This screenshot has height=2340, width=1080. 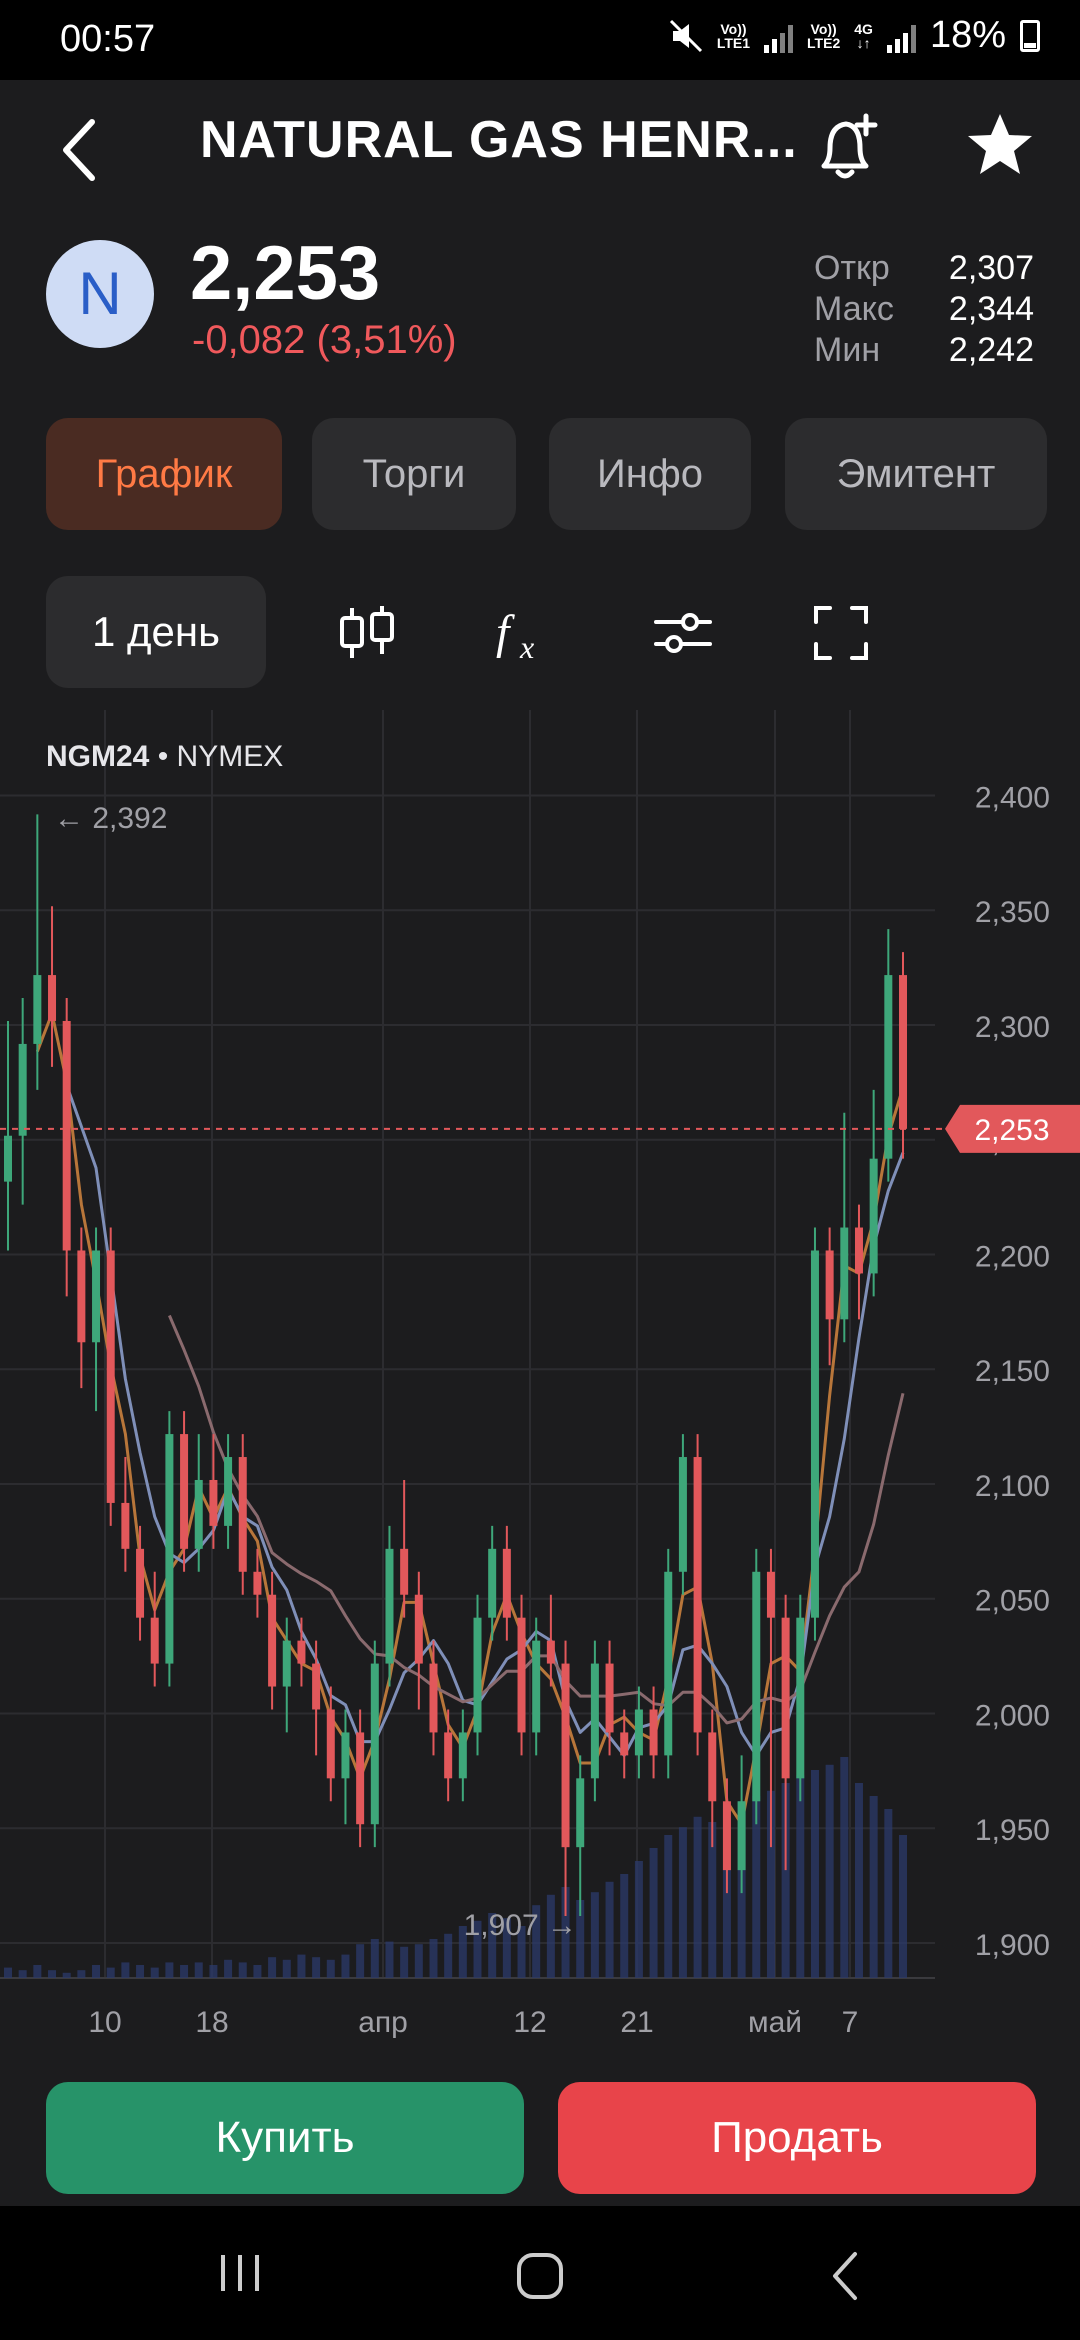 I want to click on y-axis-label: 2,350, so click(x=1012, y=912).